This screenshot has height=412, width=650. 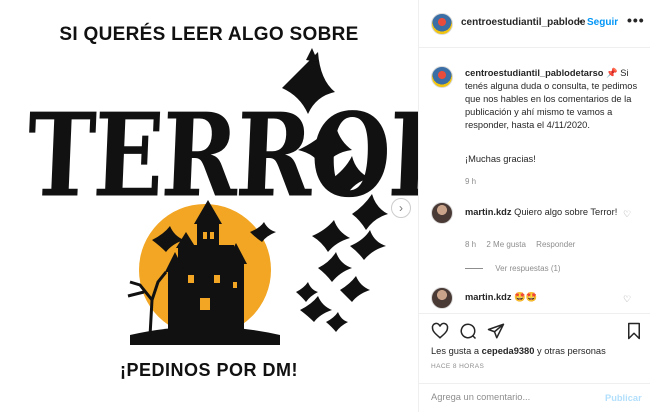 What do you see at coordinates (634, 331) in the screenshot?
I see `save-bookmark-icon` at bounding box center [634, 331].